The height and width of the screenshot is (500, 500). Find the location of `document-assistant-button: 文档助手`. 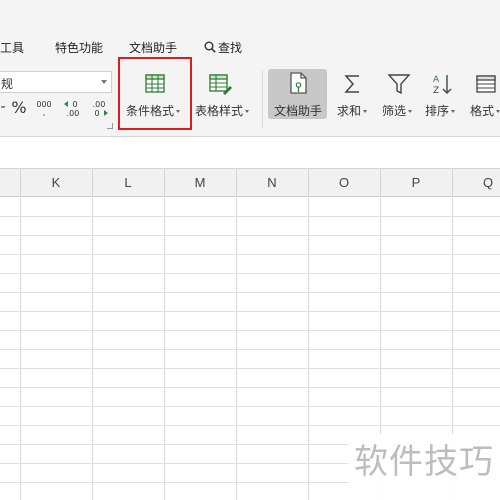

document-assistant-button: 文档助手 is located at coordinates (297, 94).